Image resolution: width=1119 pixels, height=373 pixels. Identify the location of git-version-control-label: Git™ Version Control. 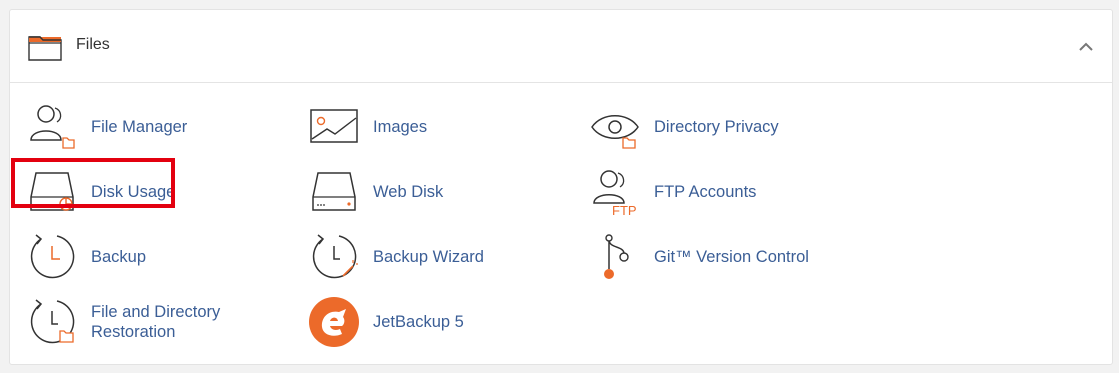
(731, 257).